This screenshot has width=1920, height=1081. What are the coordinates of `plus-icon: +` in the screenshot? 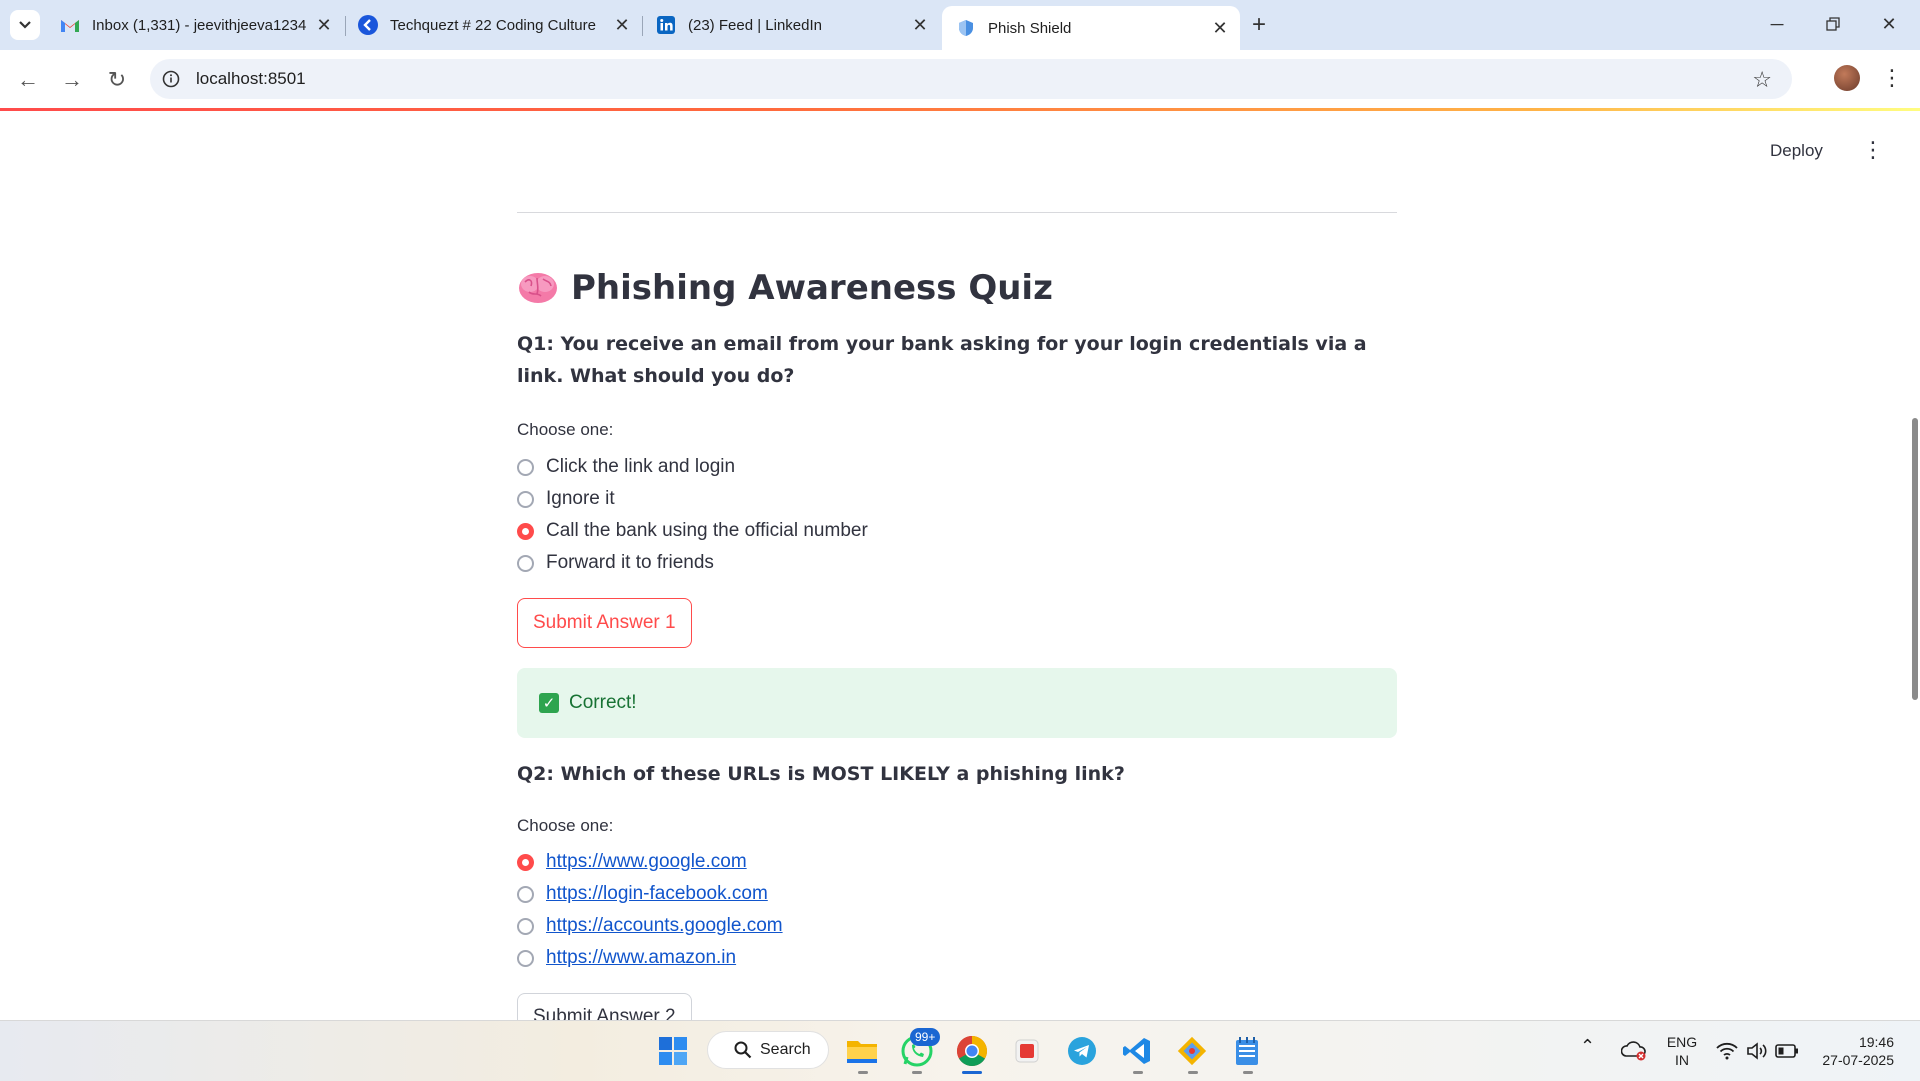 It's located at (1258, 24).